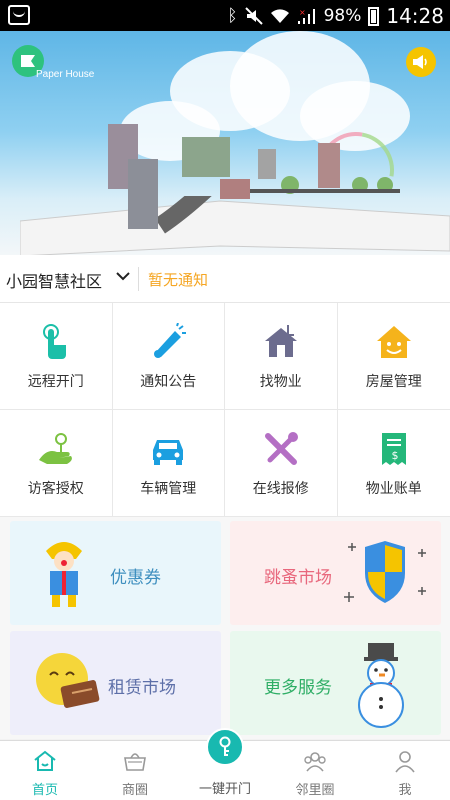 Image resolution: width=450 pixels, height=800 pixels. What do you see at coordinates (135, 762) in the screenshot?
I see `shop-basket-icon` at bounding box center [135, 762].